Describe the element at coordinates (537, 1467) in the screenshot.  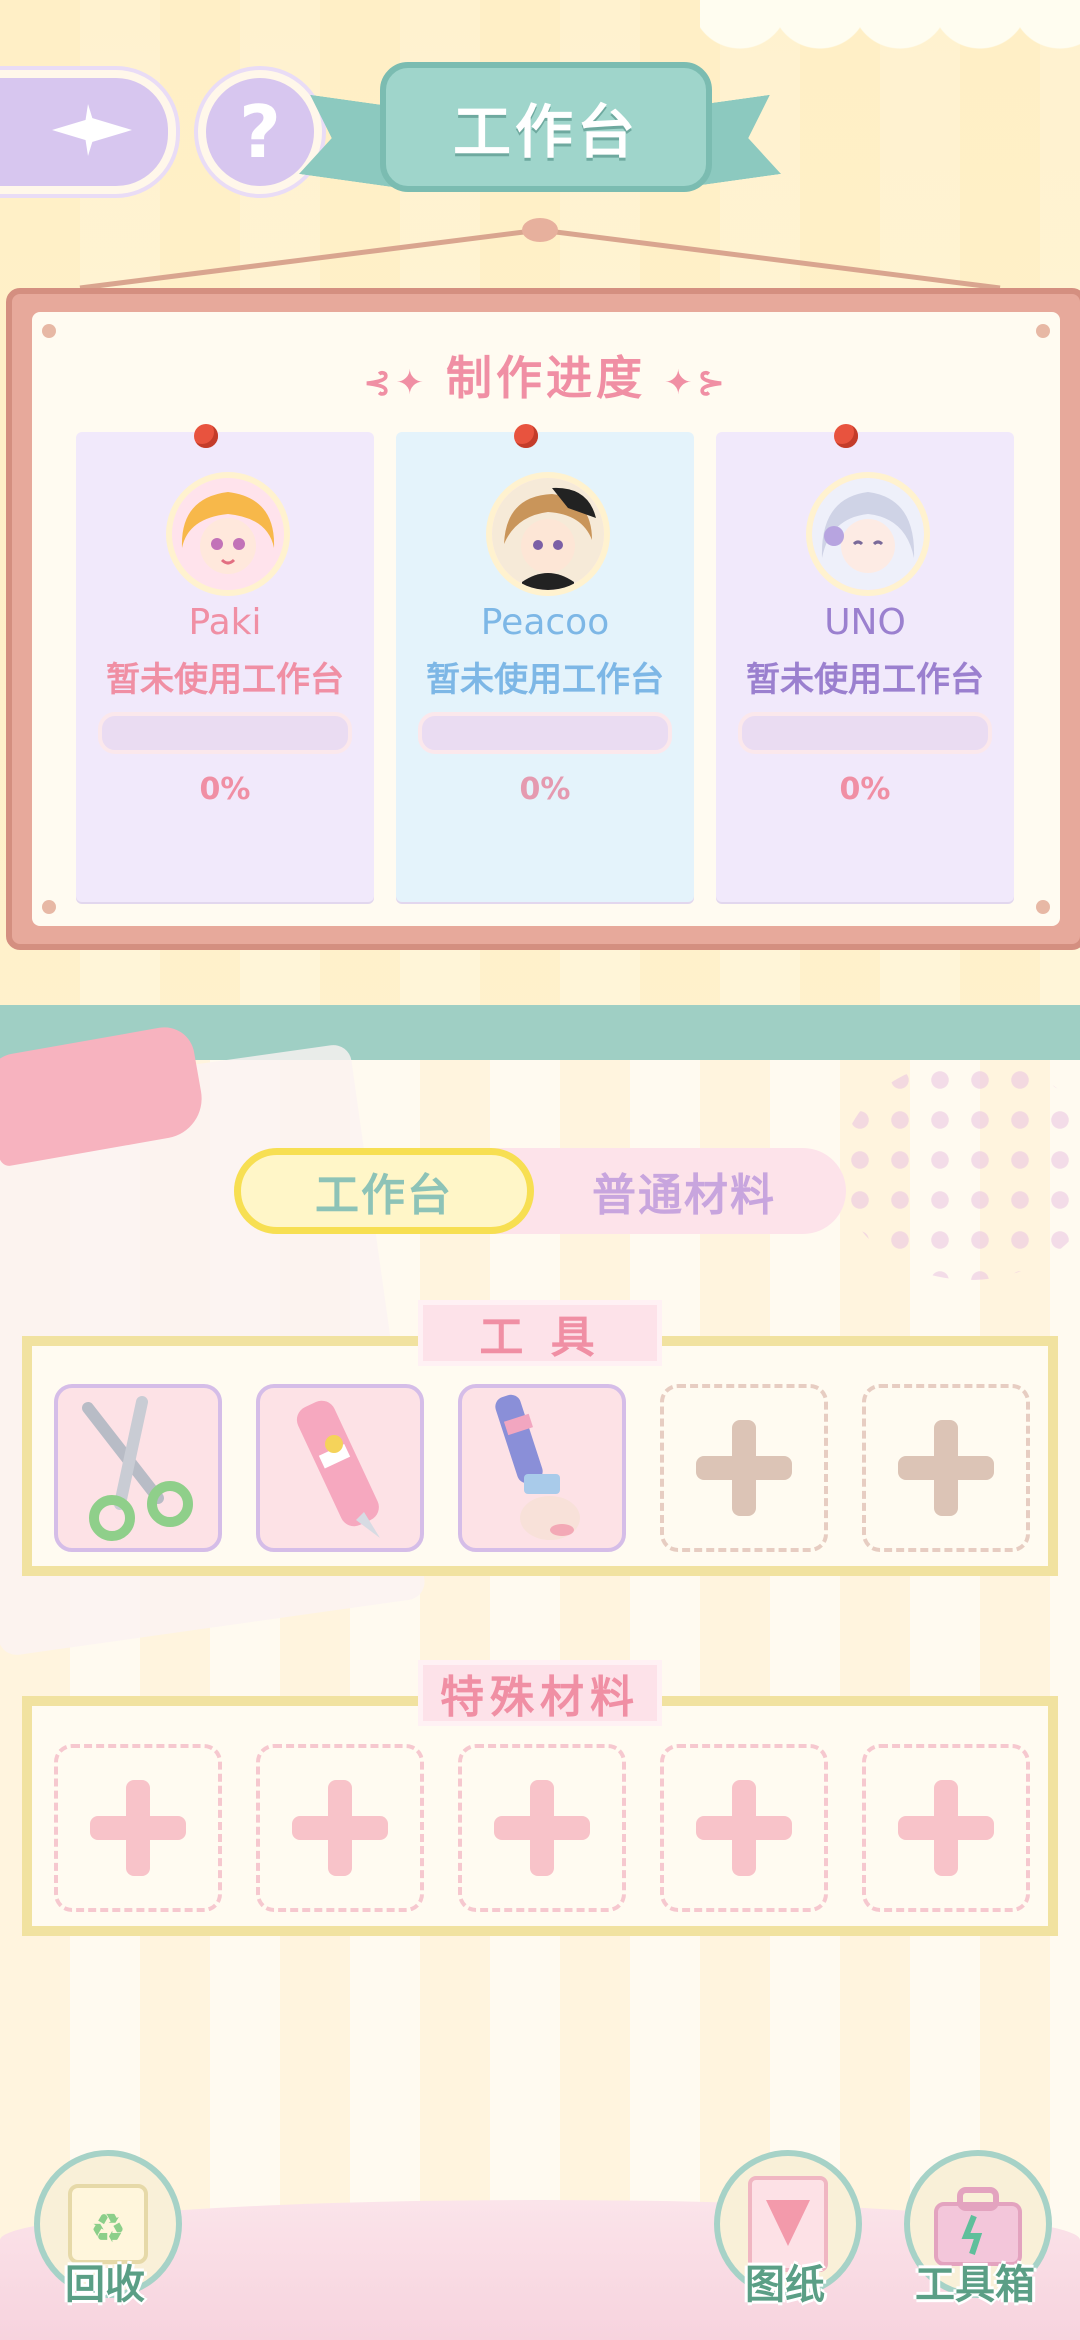
I see `paintbrush-icon` at that location.